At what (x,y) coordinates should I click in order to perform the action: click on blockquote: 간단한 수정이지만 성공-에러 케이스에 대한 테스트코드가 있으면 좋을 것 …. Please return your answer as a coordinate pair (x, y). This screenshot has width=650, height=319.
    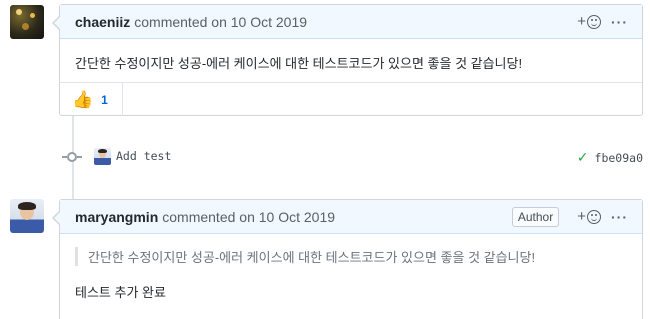
    Looking at the image, I should click on (351, 256).